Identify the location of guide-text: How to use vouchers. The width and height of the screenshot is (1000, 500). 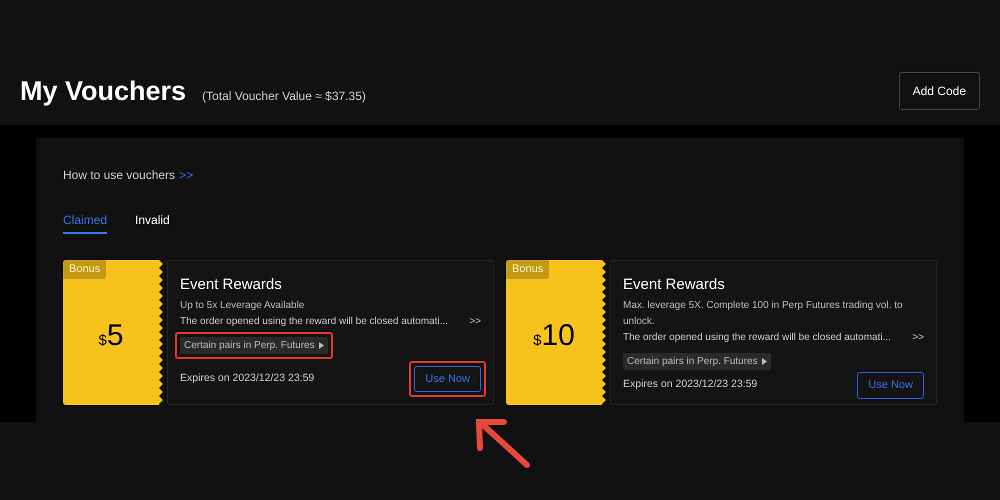
(119, 175).